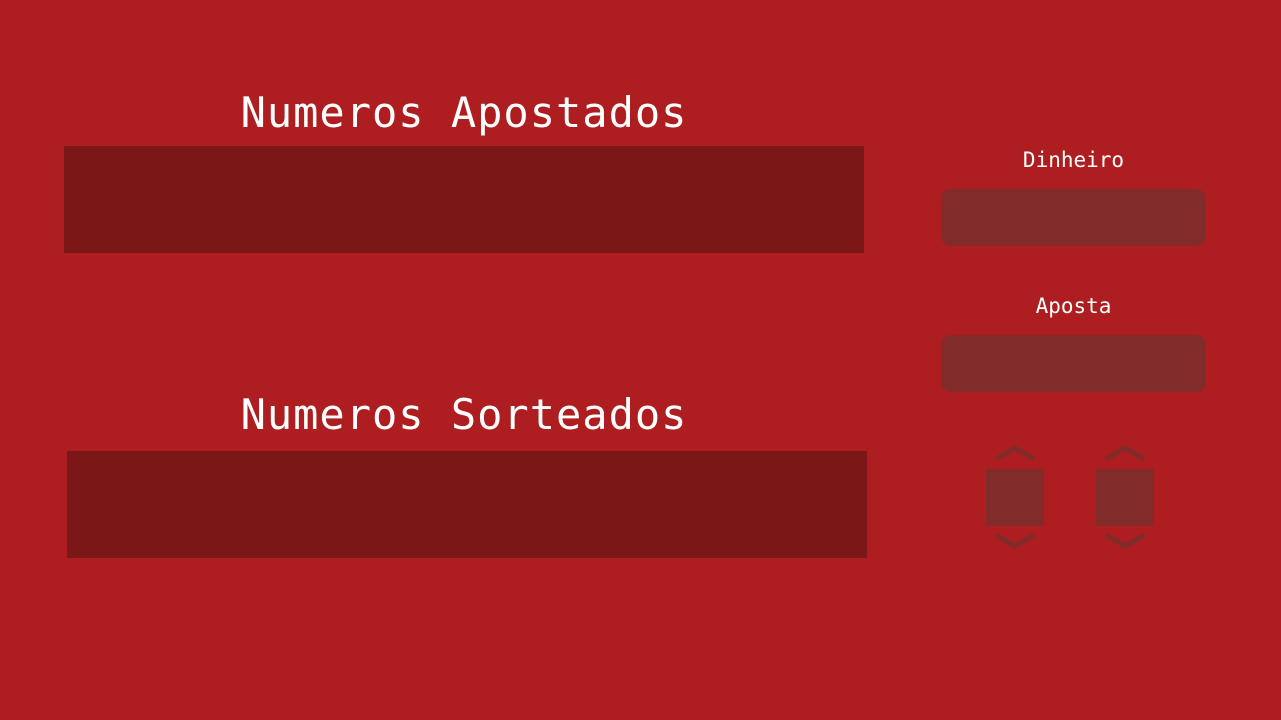  What do you see at coordinates (464, 199) in the screenshot?
I see `apostados-panel` at bounding box center [464, 199].